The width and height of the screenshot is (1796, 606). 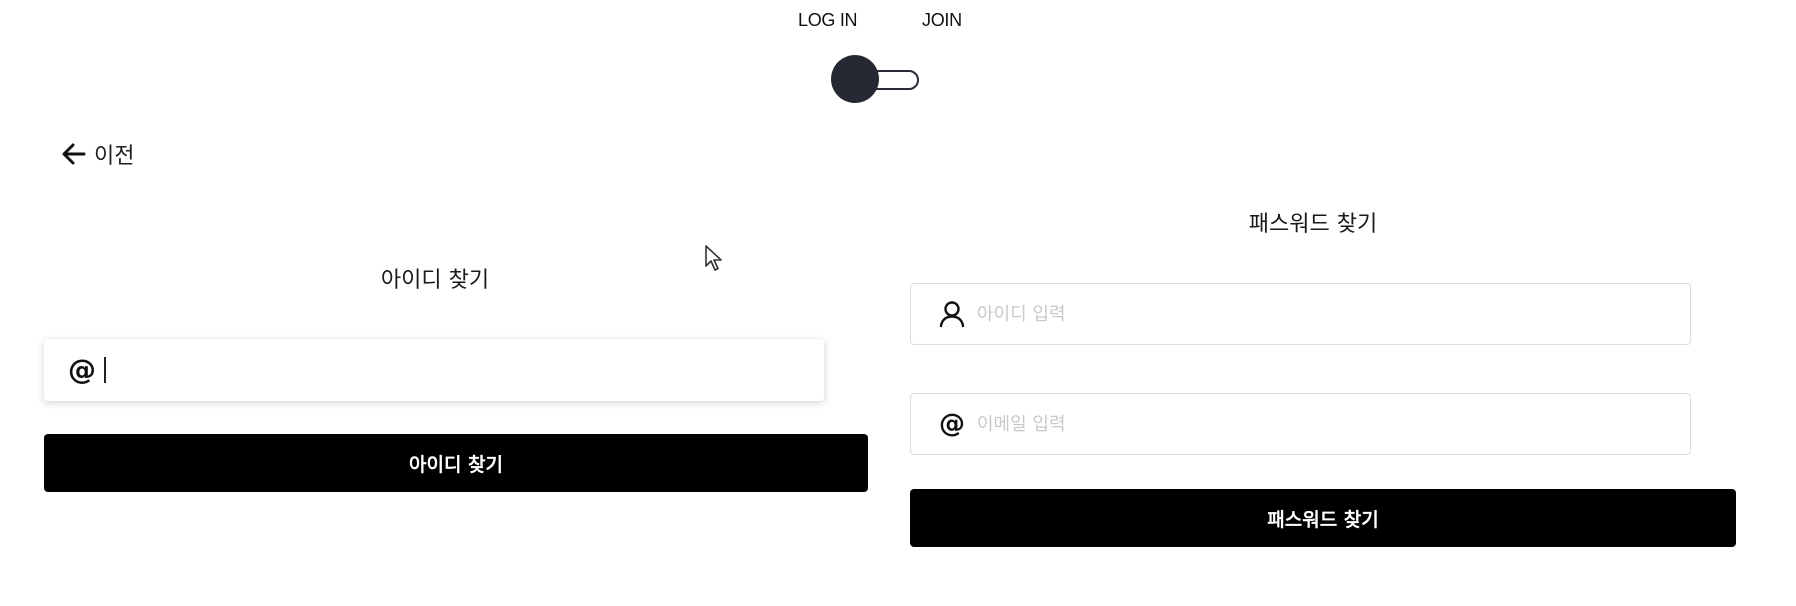 I want to click on find-id-button: 아이디 찾기, so click(x=456, y=463).